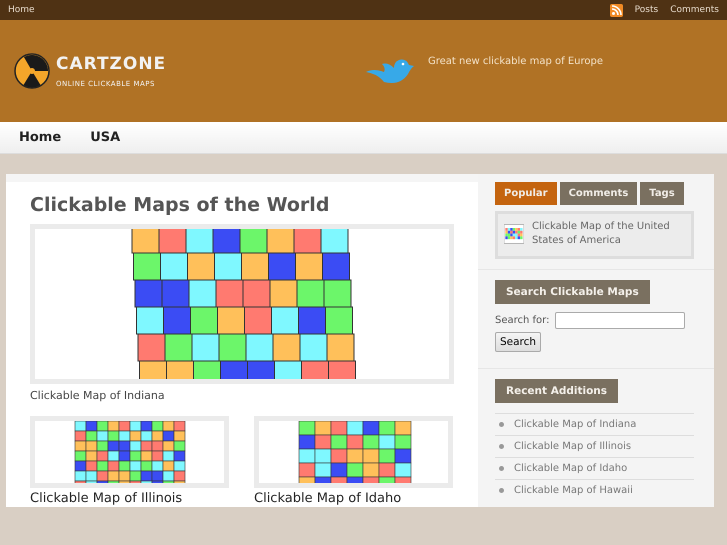 Image resolution: width=727 pixels, height=545 pixels. Describe the element at coordinates (694, 10) in the screenshot. I see `feed-link: Comments` at that location.